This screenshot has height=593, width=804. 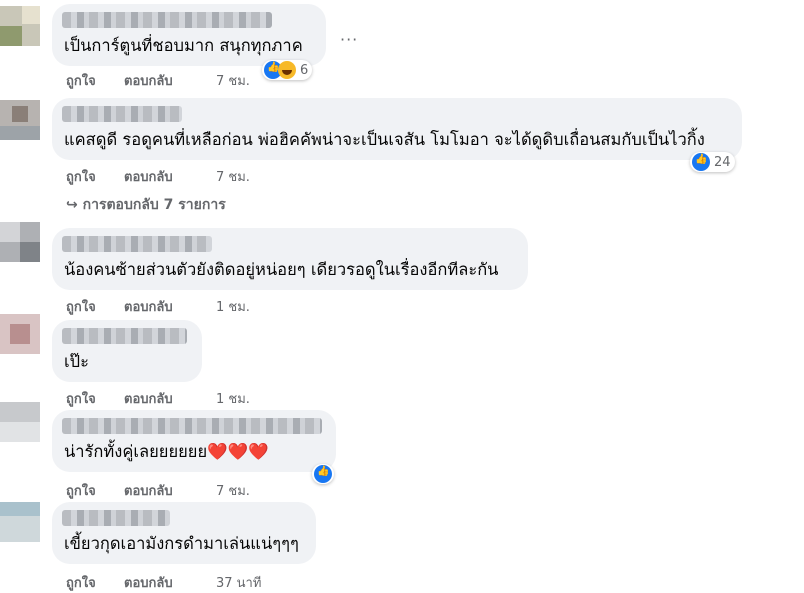 What do you see at coordinates (349, 39) in the screenshot?
I see `more-options-icon: ···` at bounding box center [349, 39].